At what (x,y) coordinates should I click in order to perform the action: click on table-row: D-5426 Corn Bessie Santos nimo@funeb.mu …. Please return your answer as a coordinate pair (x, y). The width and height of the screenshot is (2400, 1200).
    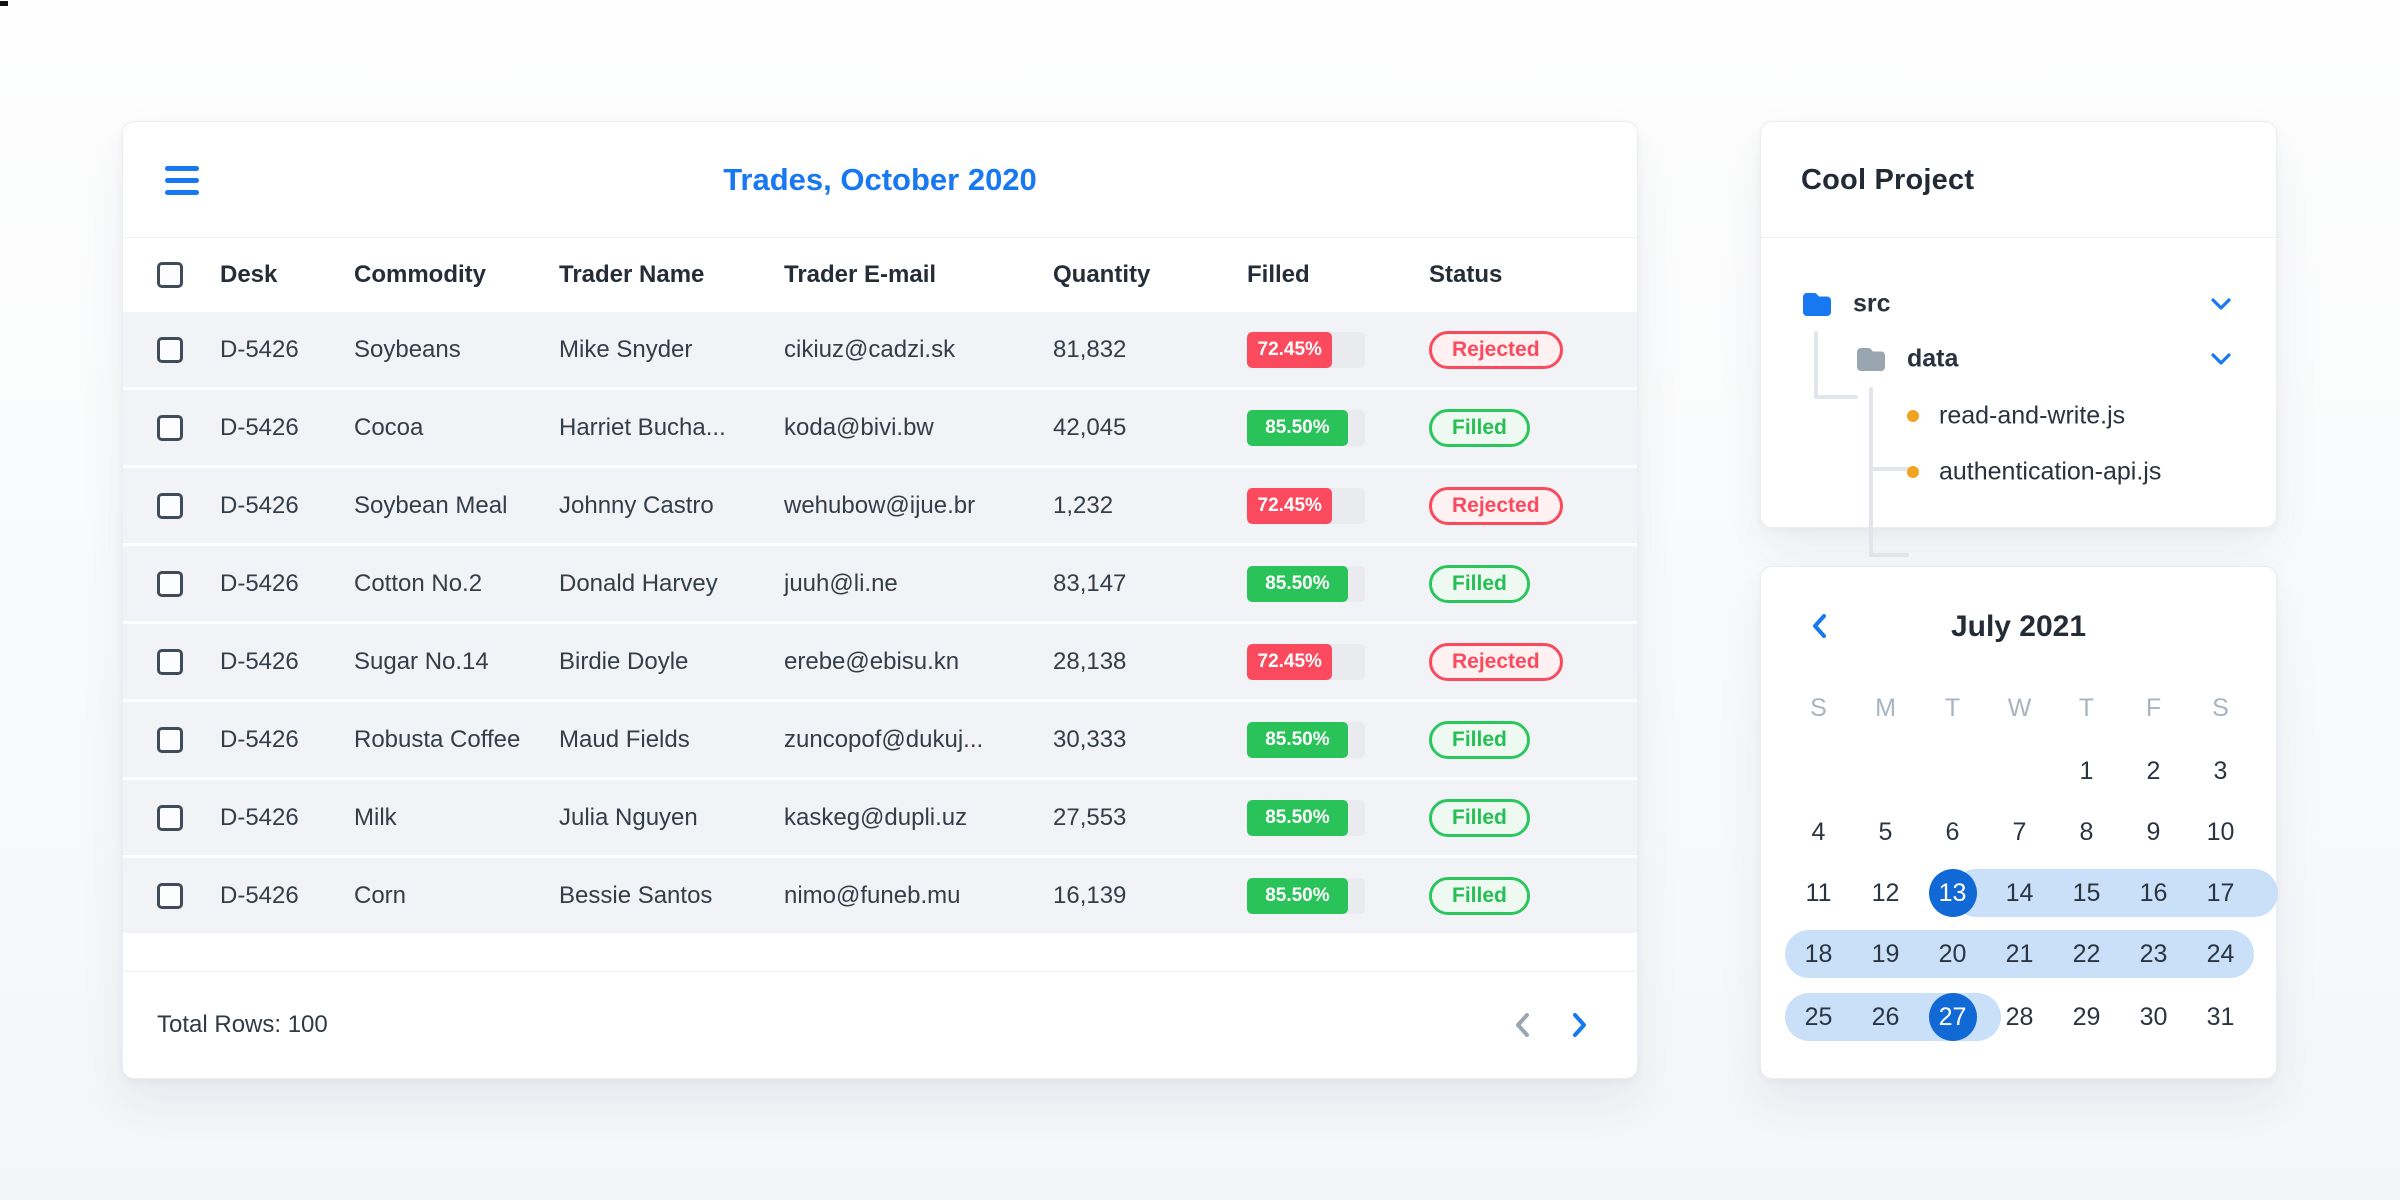
    Looking at the image, I should click on (880, 897).